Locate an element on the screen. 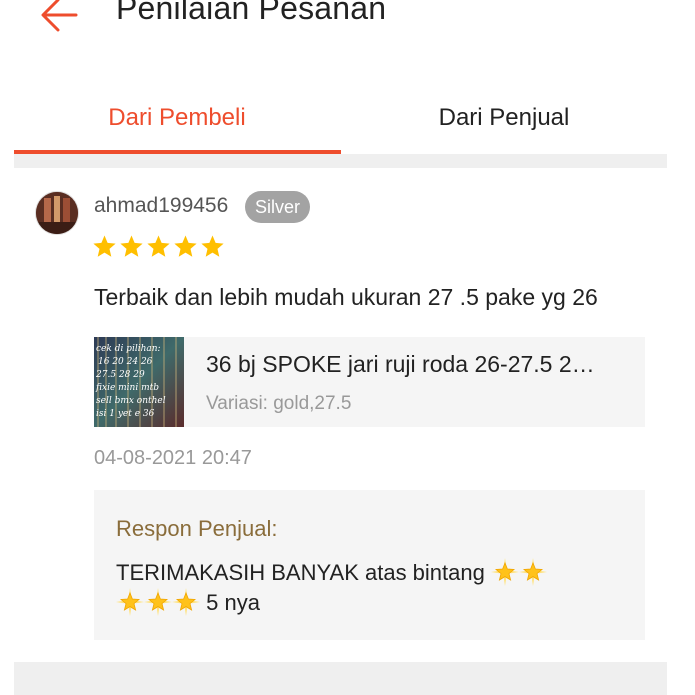 The width and height of the screenshot is (695, 695). tab-from-seller: Dari Penjual is located at coordinates (504, 118).